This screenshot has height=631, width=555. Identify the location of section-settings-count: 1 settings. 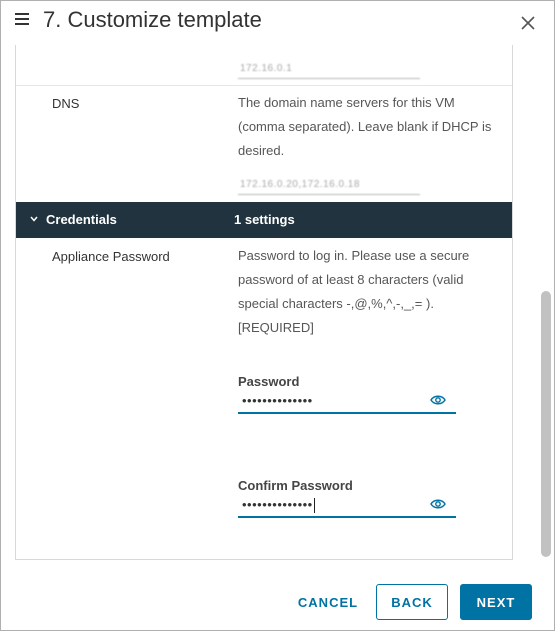
(264, 219).